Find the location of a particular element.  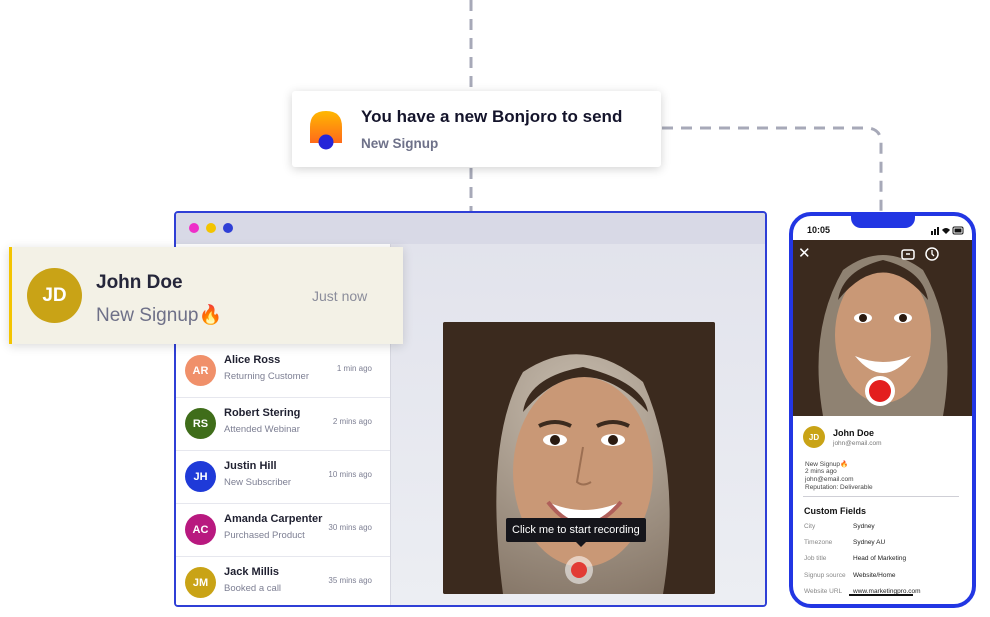

list-item: AR Alice Ross Returning Customer 1 min ago is located at coordinates (283, 371).